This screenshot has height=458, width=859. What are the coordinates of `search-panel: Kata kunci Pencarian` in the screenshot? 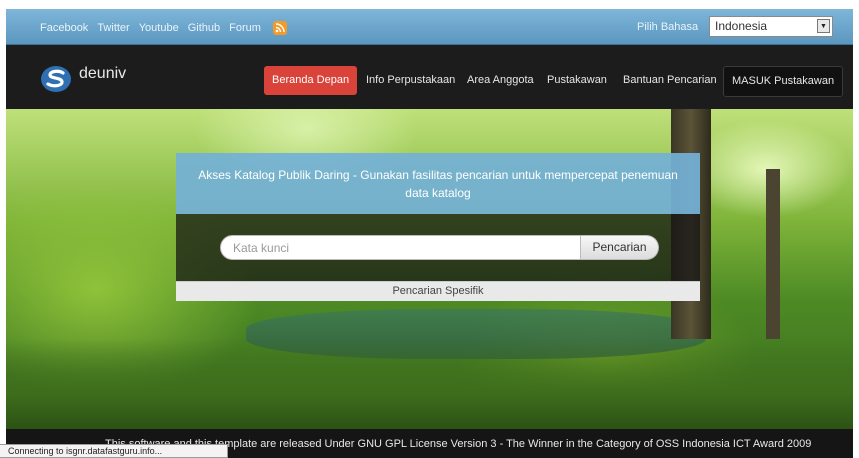 It's located at (438, 247).